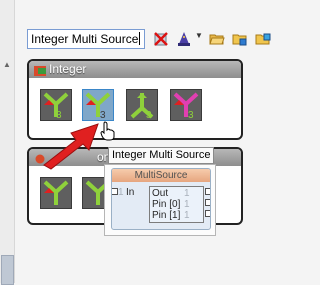 Image resolution: width=320 pixels, height=285 pixels. Describe the element at coordinates (115, 191) in the screenshot. I see `input-port` at that location.